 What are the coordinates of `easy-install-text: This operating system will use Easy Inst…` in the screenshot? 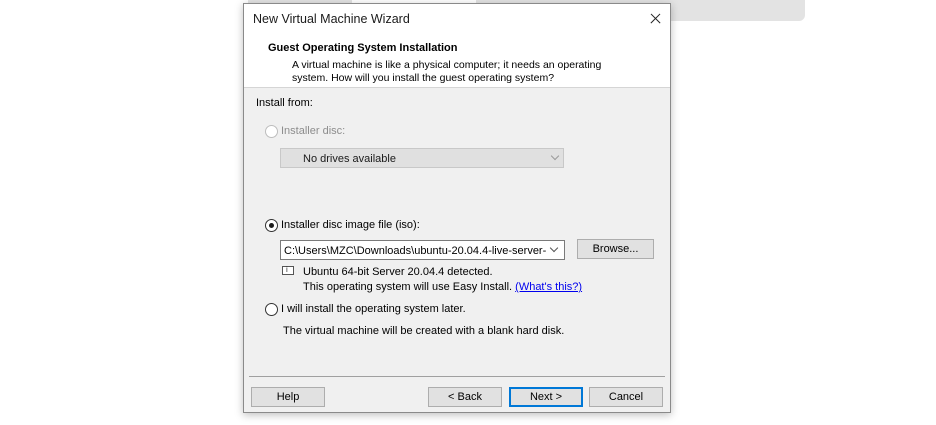 It's located at (442, 287).